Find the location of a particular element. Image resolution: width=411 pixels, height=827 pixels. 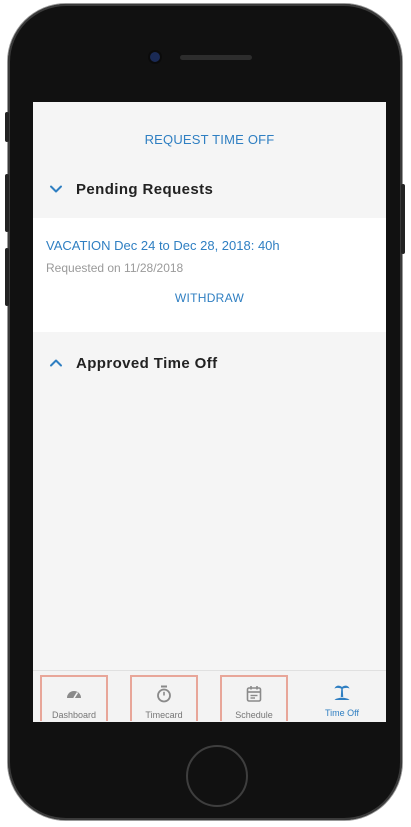

request-time-off-link: REQUEST TIME OFF is located at coordinates (209, 139).